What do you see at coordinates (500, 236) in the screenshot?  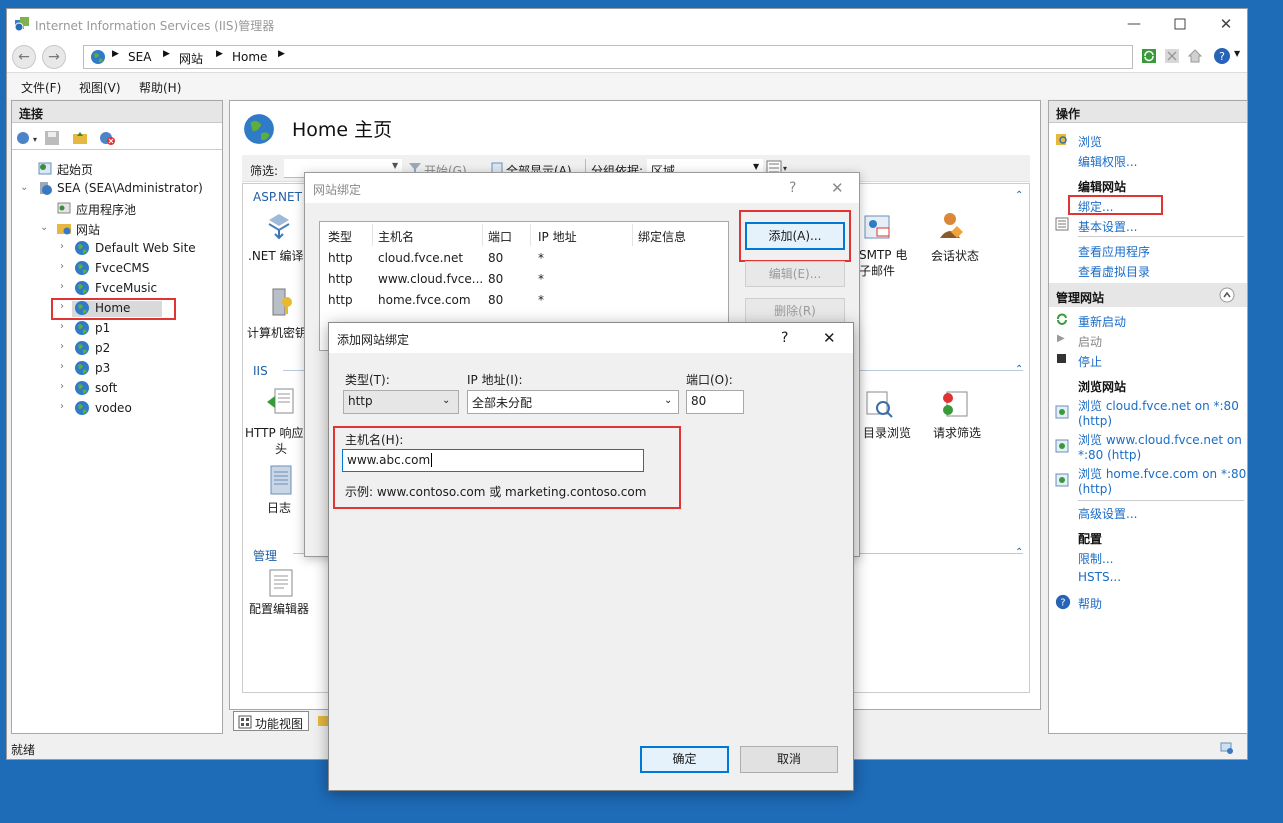 I see `column-header-port: 端口` at bounding box center [500, 236].